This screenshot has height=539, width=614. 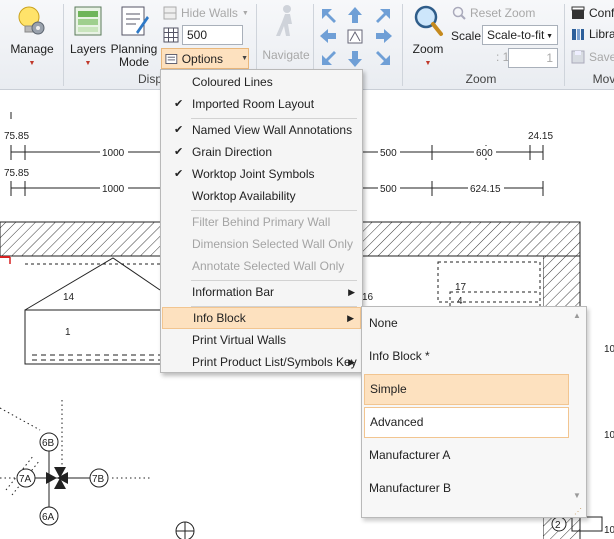 What do you see at coordinates (150, 79) in the screenshot?
I see `display-group-label: Disp` at bounding box center [150, 79].